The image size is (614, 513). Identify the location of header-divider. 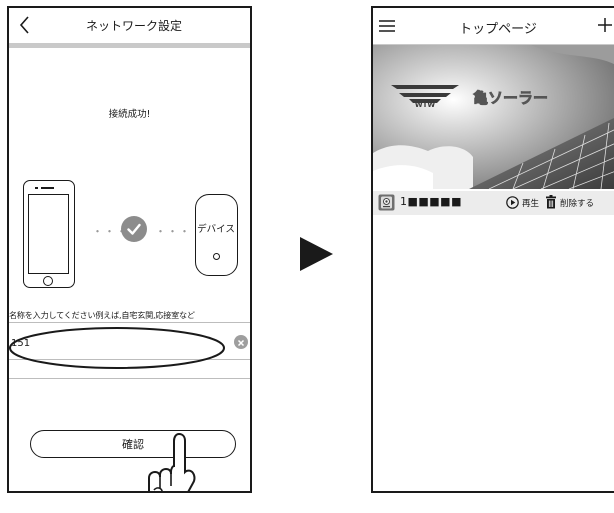
(129, 45).